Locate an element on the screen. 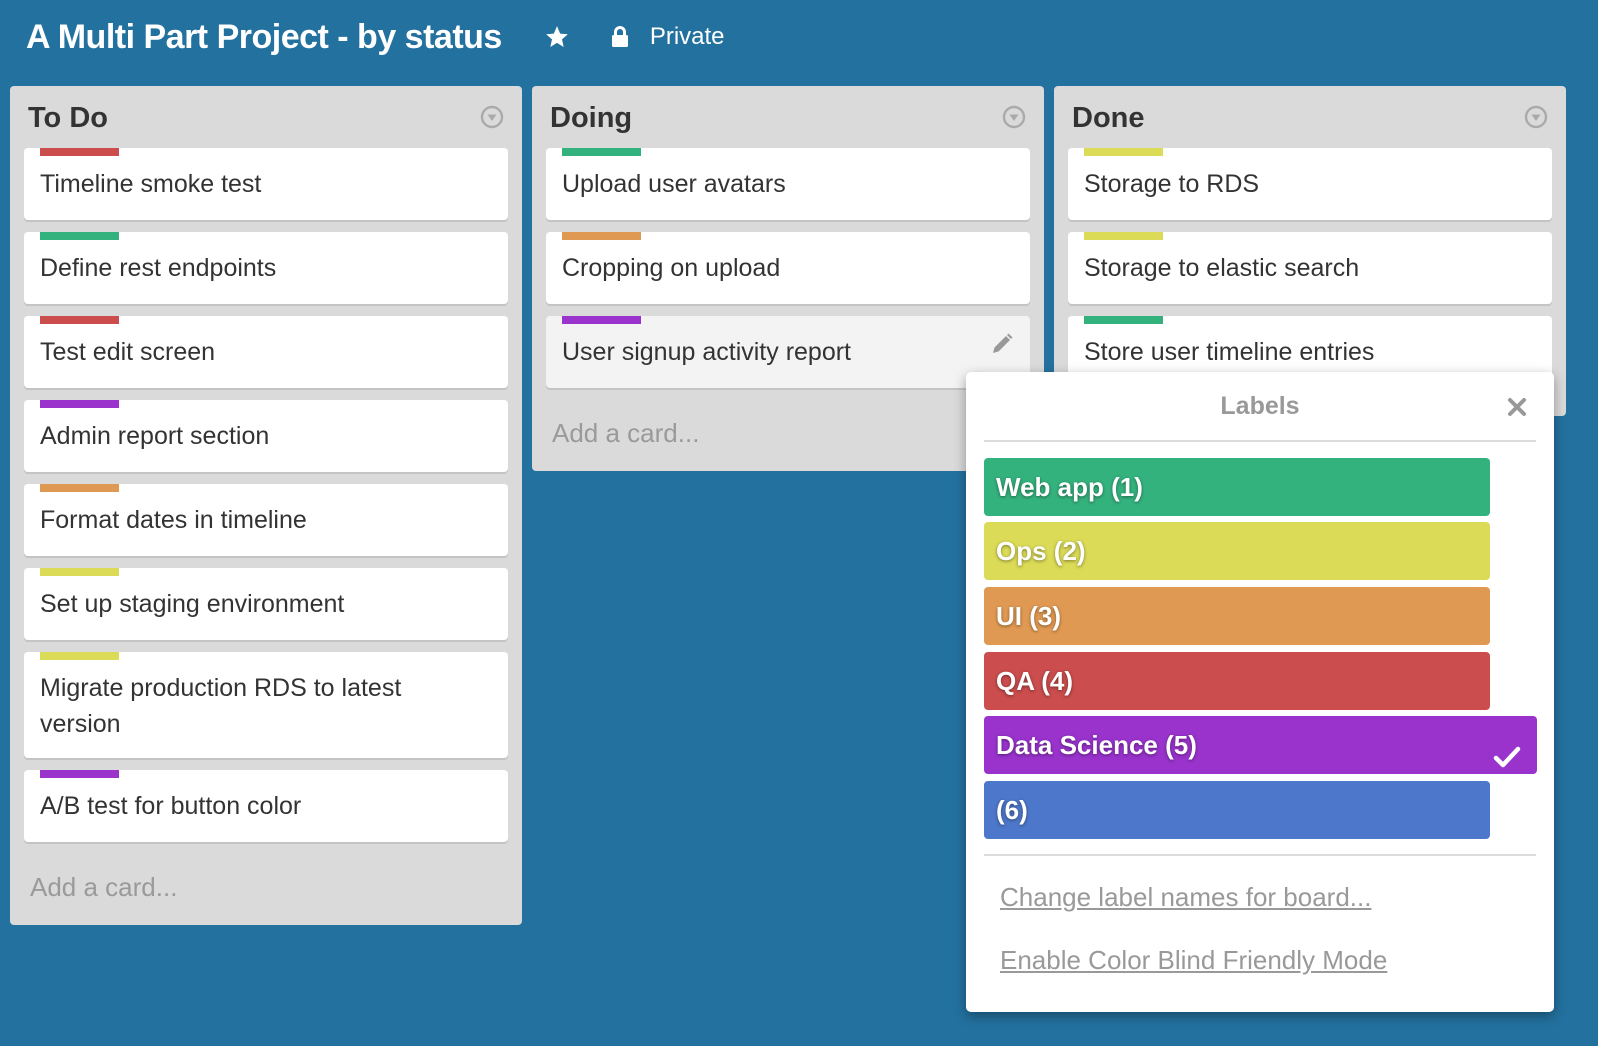 The height and width of the screenshot is (1046, 1598). card-title: Define rest endpoints is located at coordinates (158, 268).